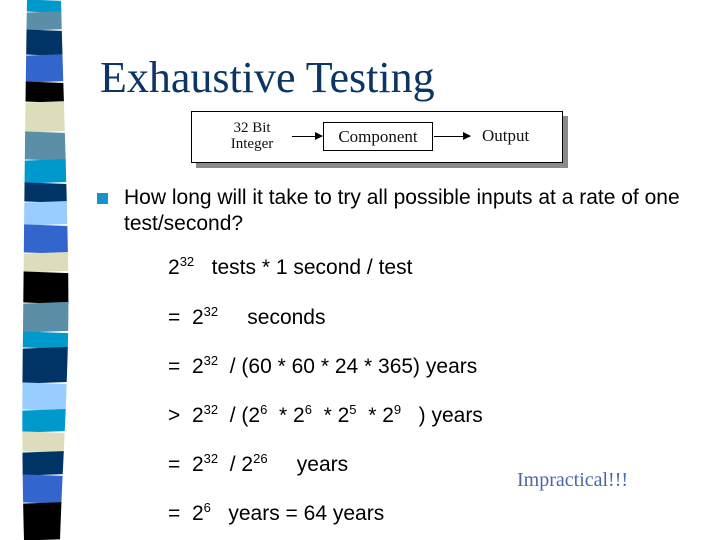 The image size is (720, 540). Describe the element at coordinates (297, 513) in the screenshot. I see `derivation-term: years = 64 years` at that location.